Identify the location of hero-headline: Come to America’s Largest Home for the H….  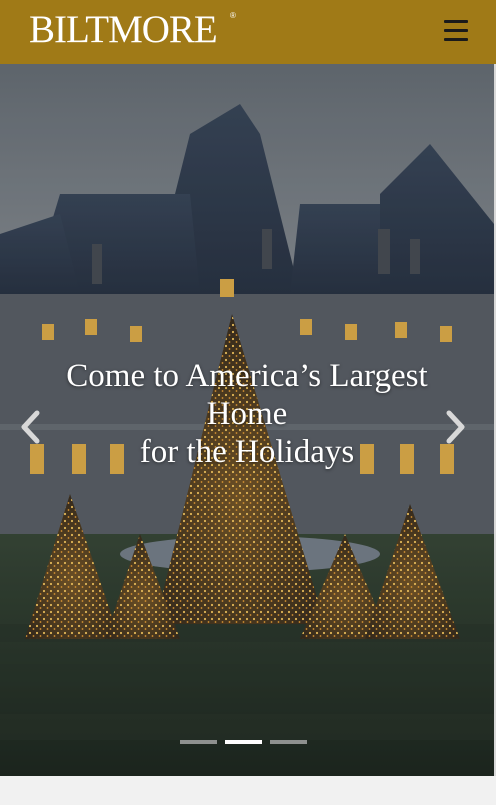
(247, 414).